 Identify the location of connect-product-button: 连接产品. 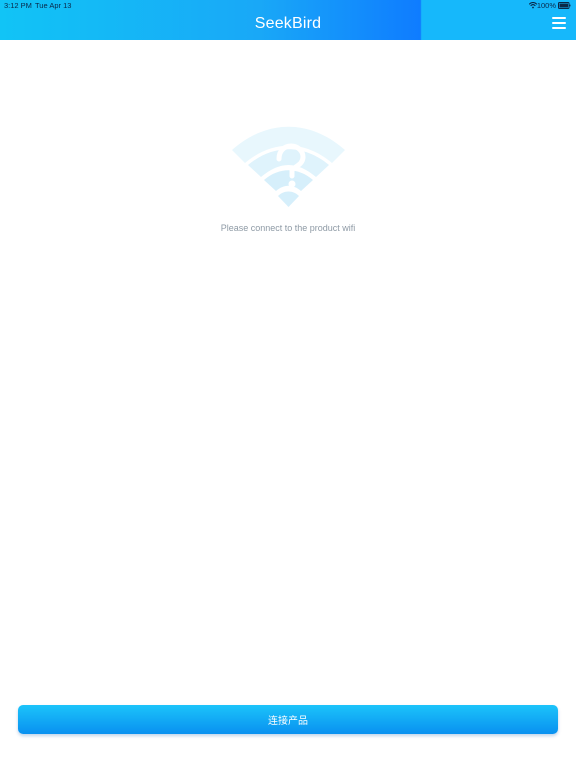
(288, 719).